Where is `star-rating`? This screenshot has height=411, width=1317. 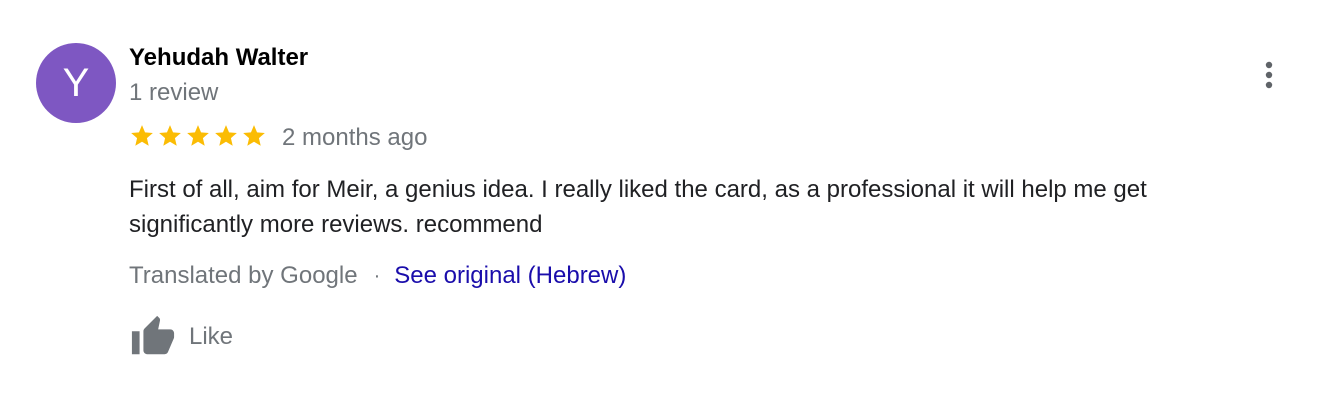
star-rating is located at coordinates (198, 137).